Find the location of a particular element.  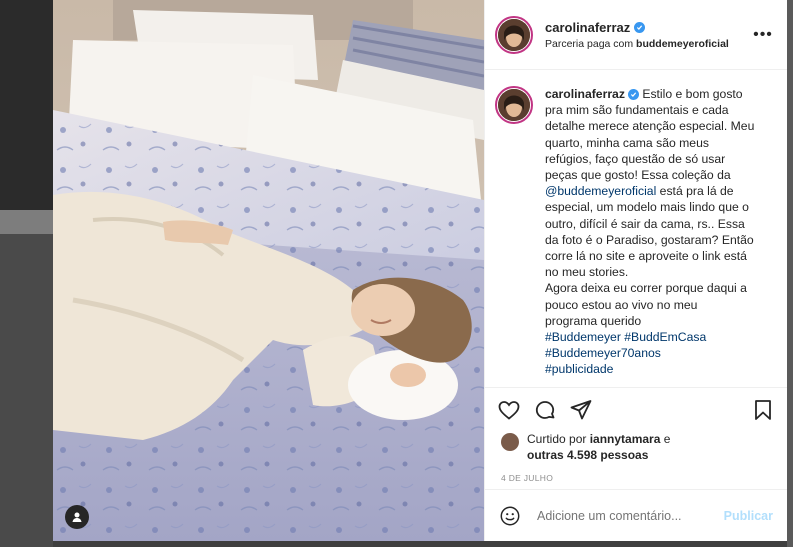

liker-avatar is located at coordinates (510, 442).